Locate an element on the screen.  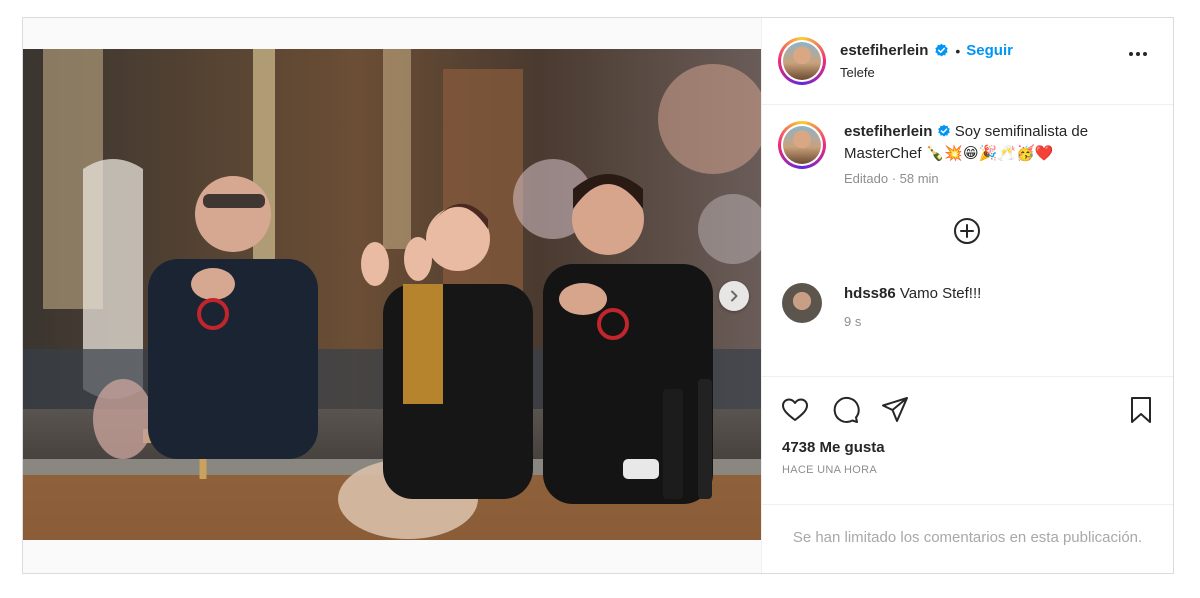
more-options-icon is located at coordinates (1138, 54).